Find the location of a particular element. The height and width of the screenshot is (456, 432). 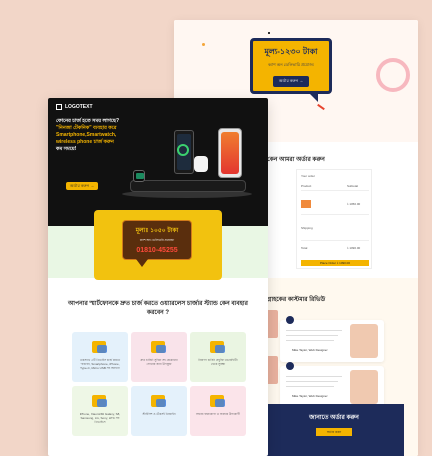

decor-spark is located at coordinates (321, 107).